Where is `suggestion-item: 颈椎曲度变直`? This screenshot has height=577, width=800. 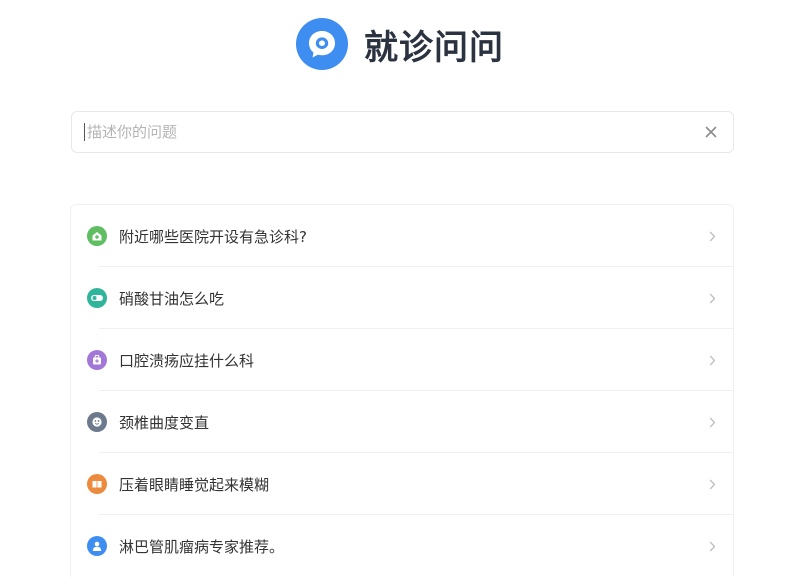 suggestion-item: 颈椎曲度变直 is located at coordinates (402, 422).